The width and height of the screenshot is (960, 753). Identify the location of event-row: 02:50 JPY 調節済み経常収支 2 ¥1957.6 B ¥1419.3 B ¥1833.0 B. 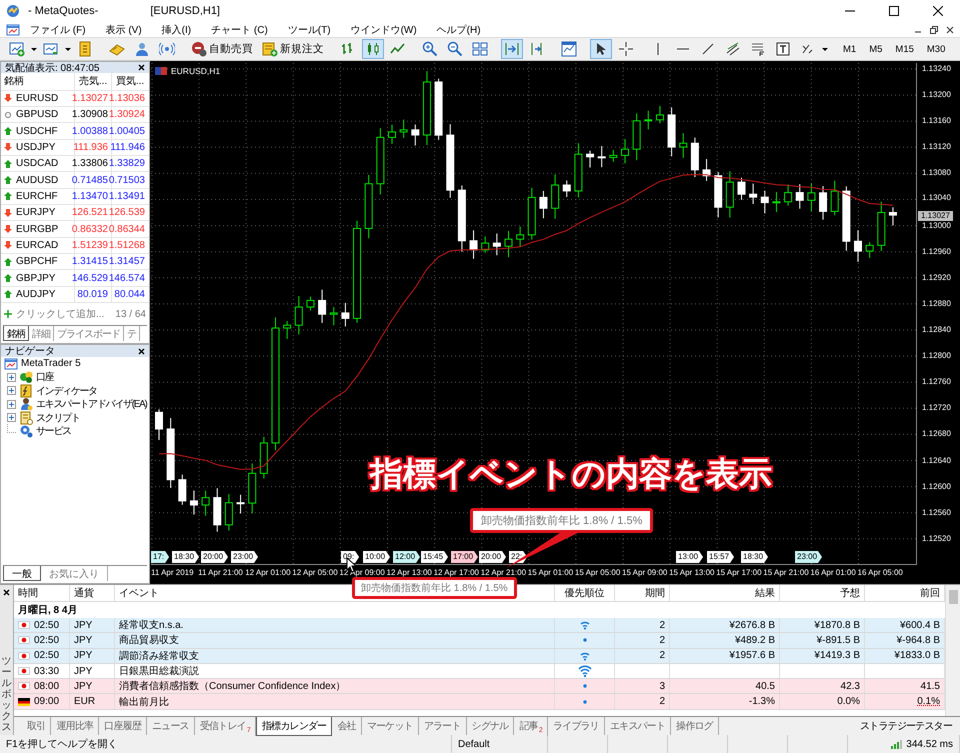
(479, 656).